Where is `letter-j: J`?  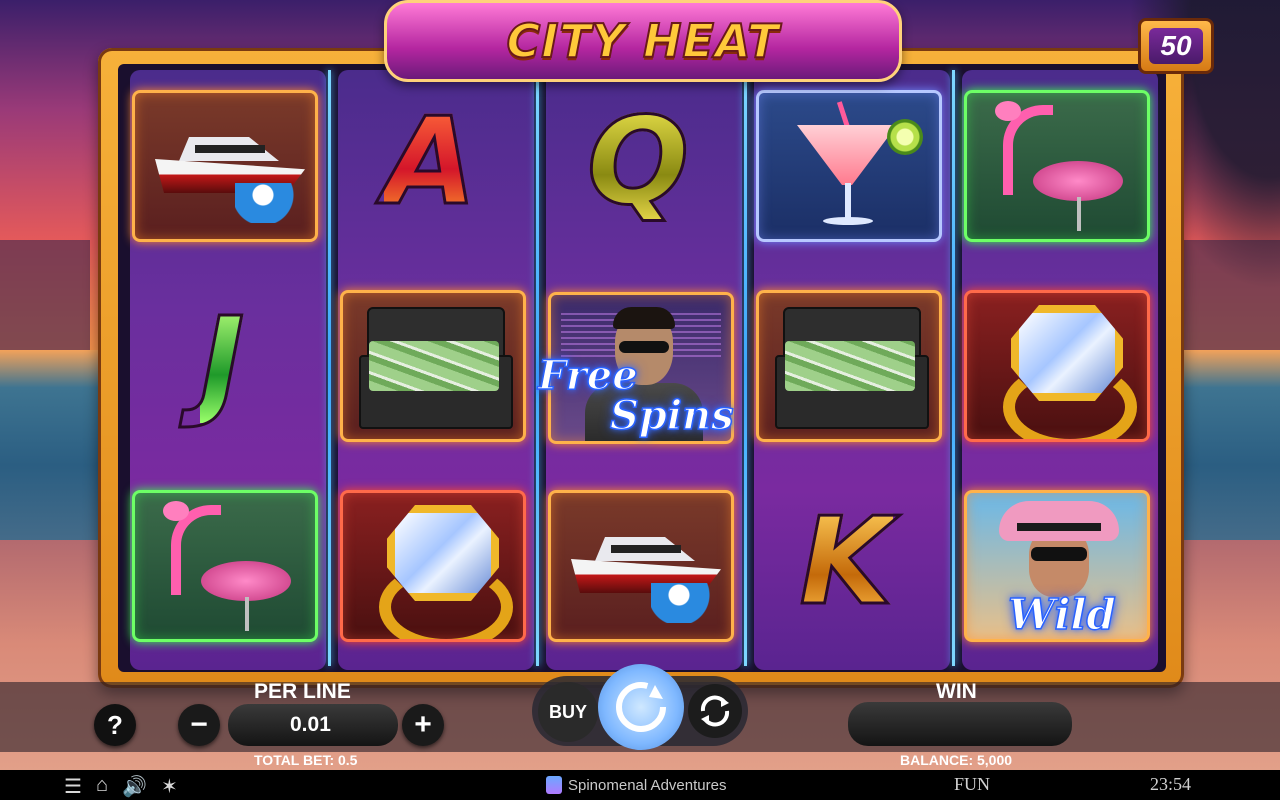 letter-j: J is located at coordinates (222, 362).